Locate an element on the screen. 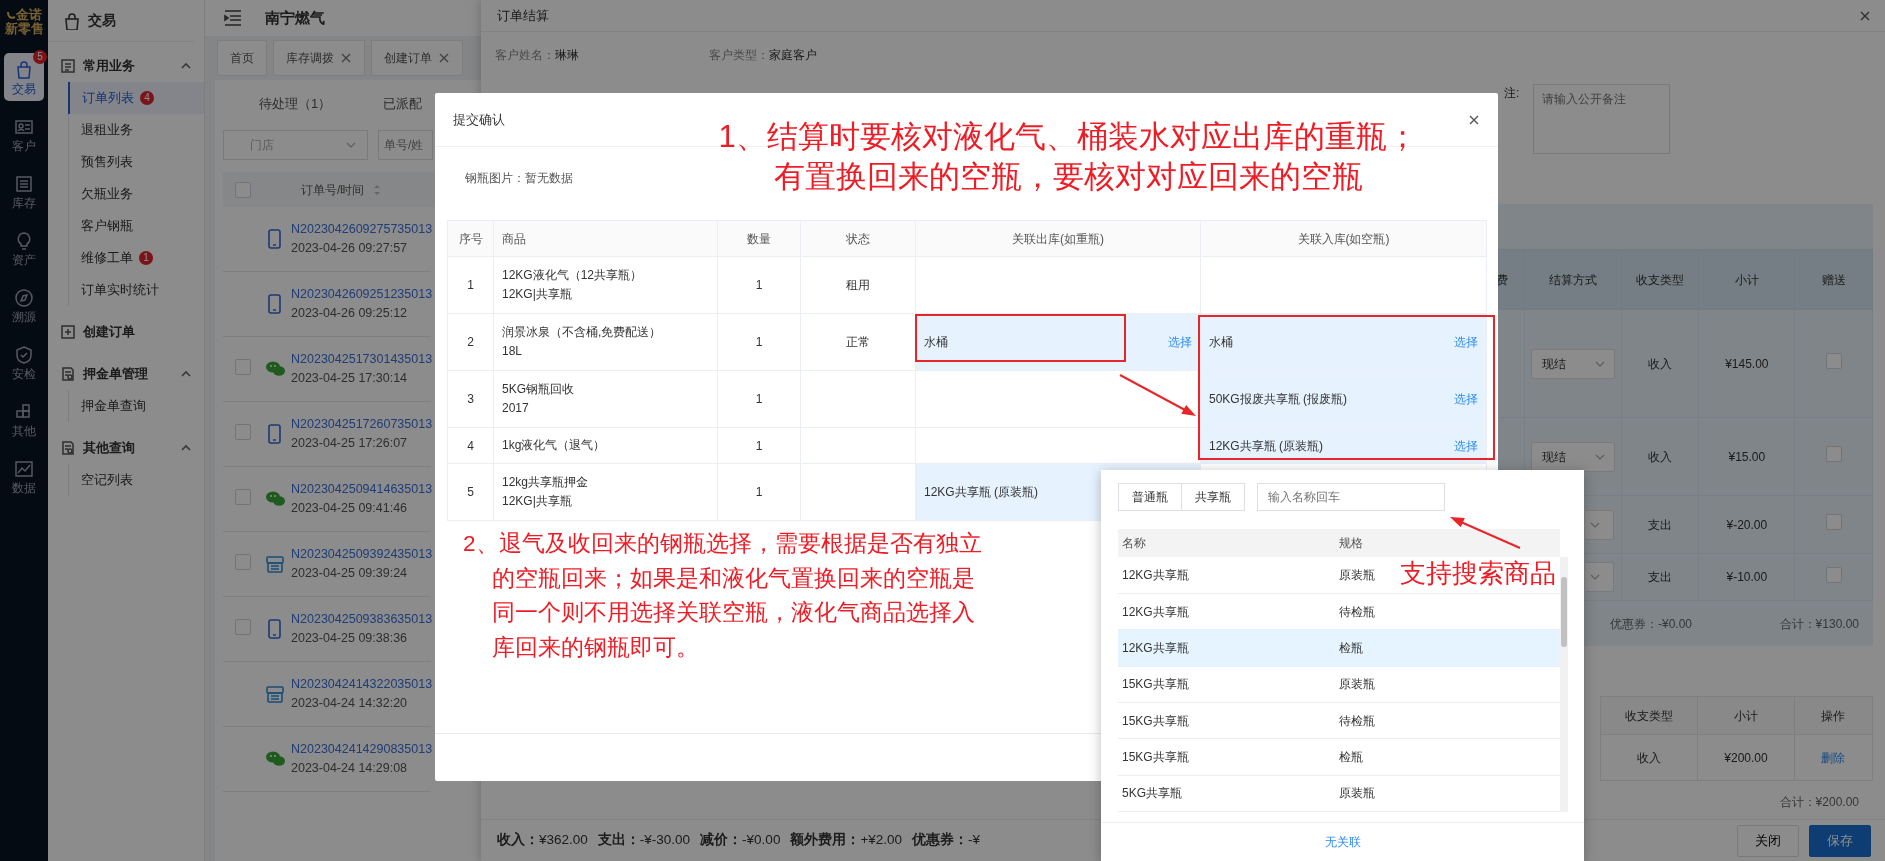 This screenshot has height=861, width=1885. order-number-link: N2023042609275735013 is located at coordinates (362, 229).